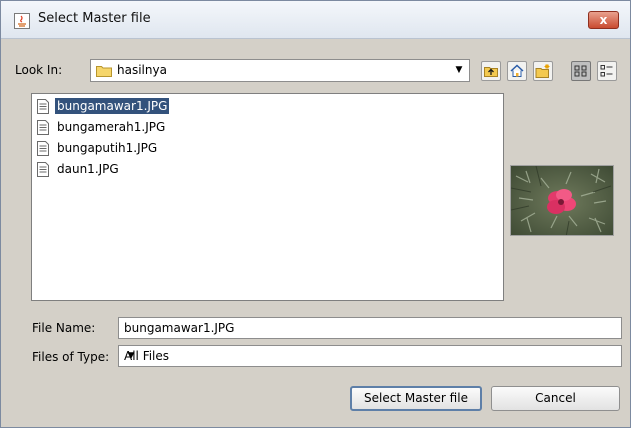 This screenshot has height=428, width=631. What do you see at coordinates (94, 18) in the screenshot?
I see `window-title: Select Master file` at bounding box center [94, 18].